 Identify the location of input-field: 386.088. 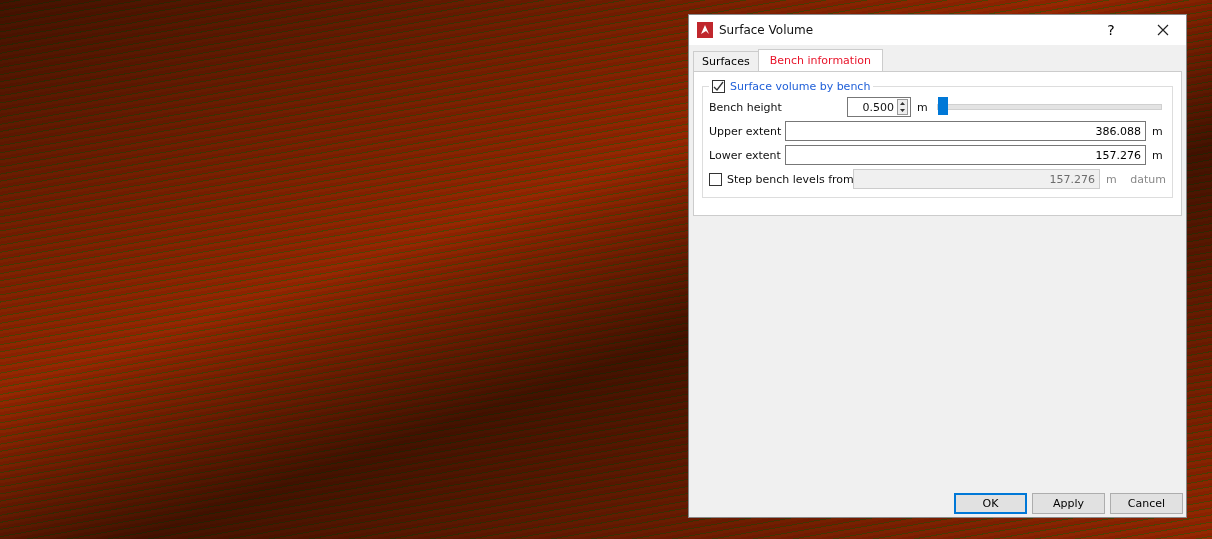
(965, 131).